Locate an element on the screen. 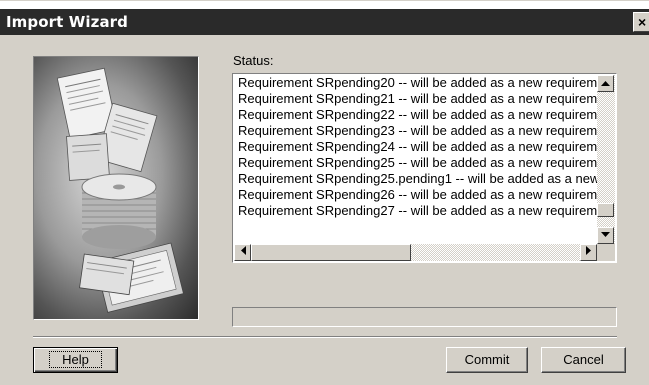 Image resolution: width=649 pixels, height=385 pixels. help-button: Help is located at coordinates (75, 360).